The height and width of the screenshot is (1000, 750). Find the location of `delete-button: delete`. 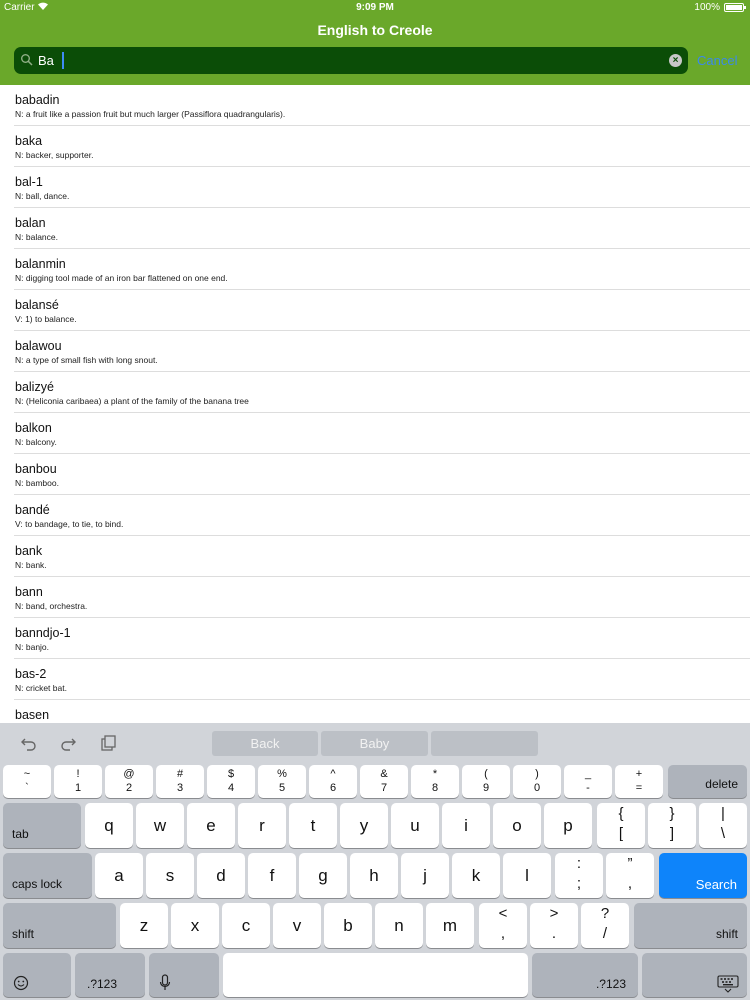

delete-button: delete is located at coordinates (707, 781).